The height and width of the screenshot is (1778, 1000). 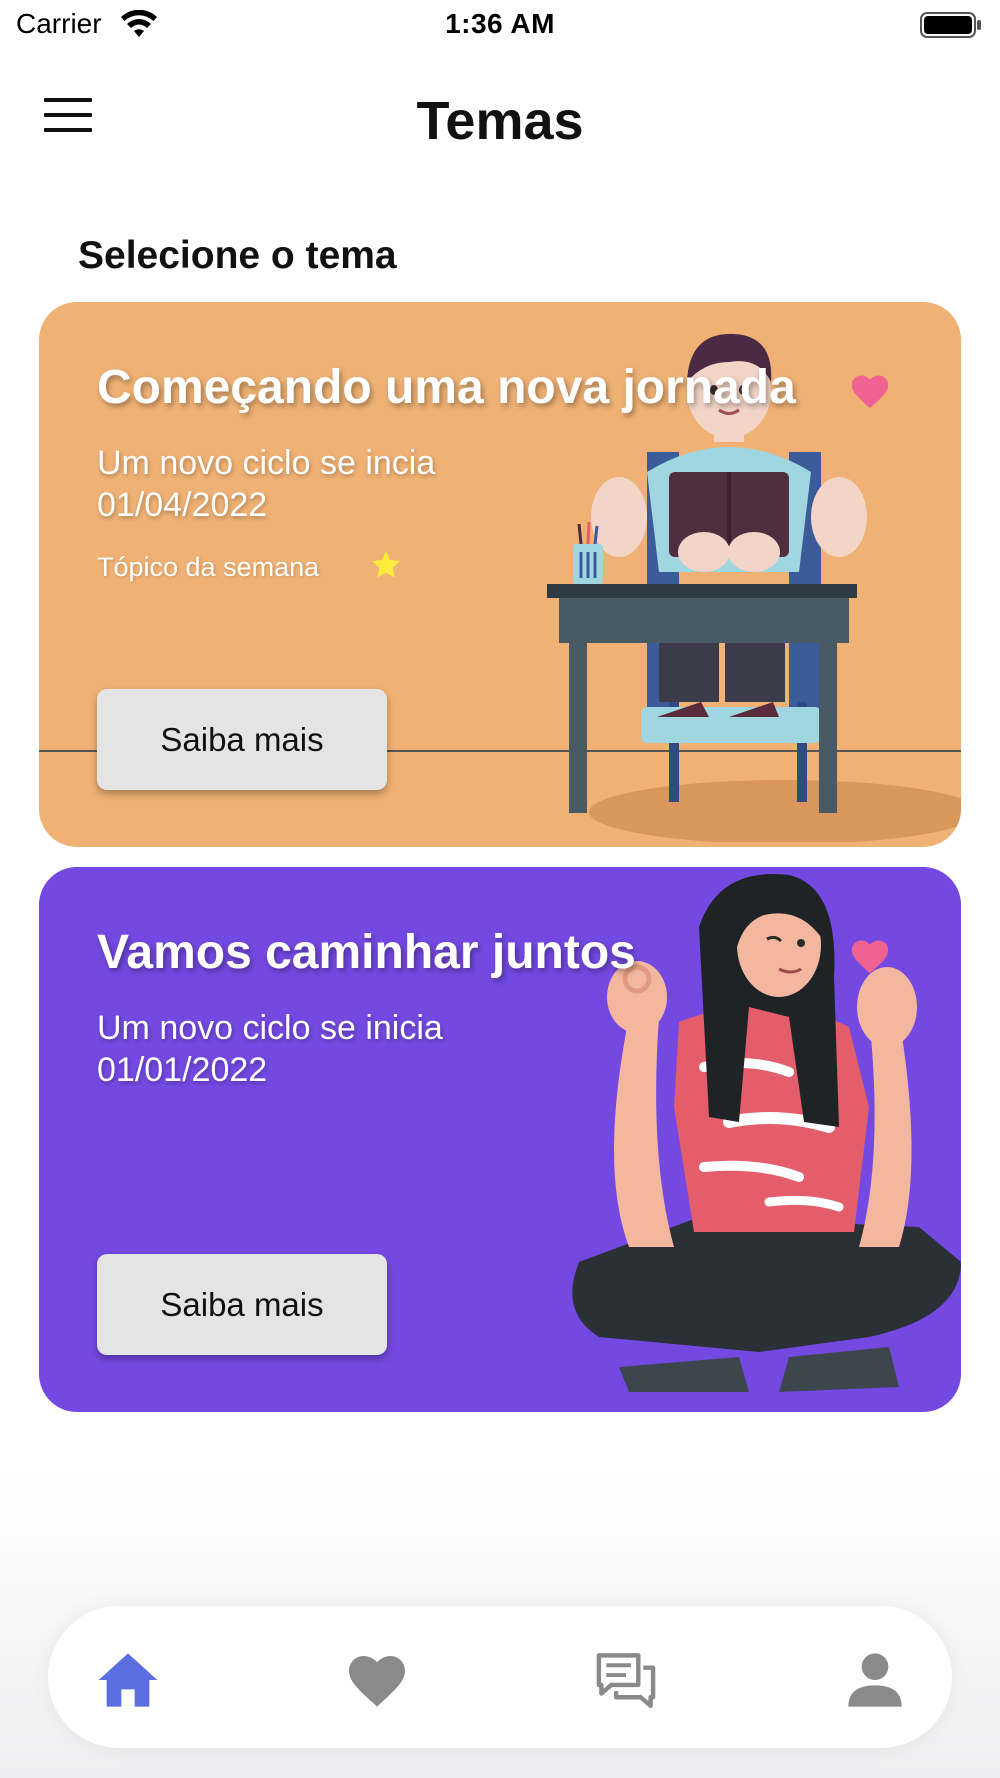 I want to click on card-title: Vamos caminhar juntos, so click(x=366, y=952).